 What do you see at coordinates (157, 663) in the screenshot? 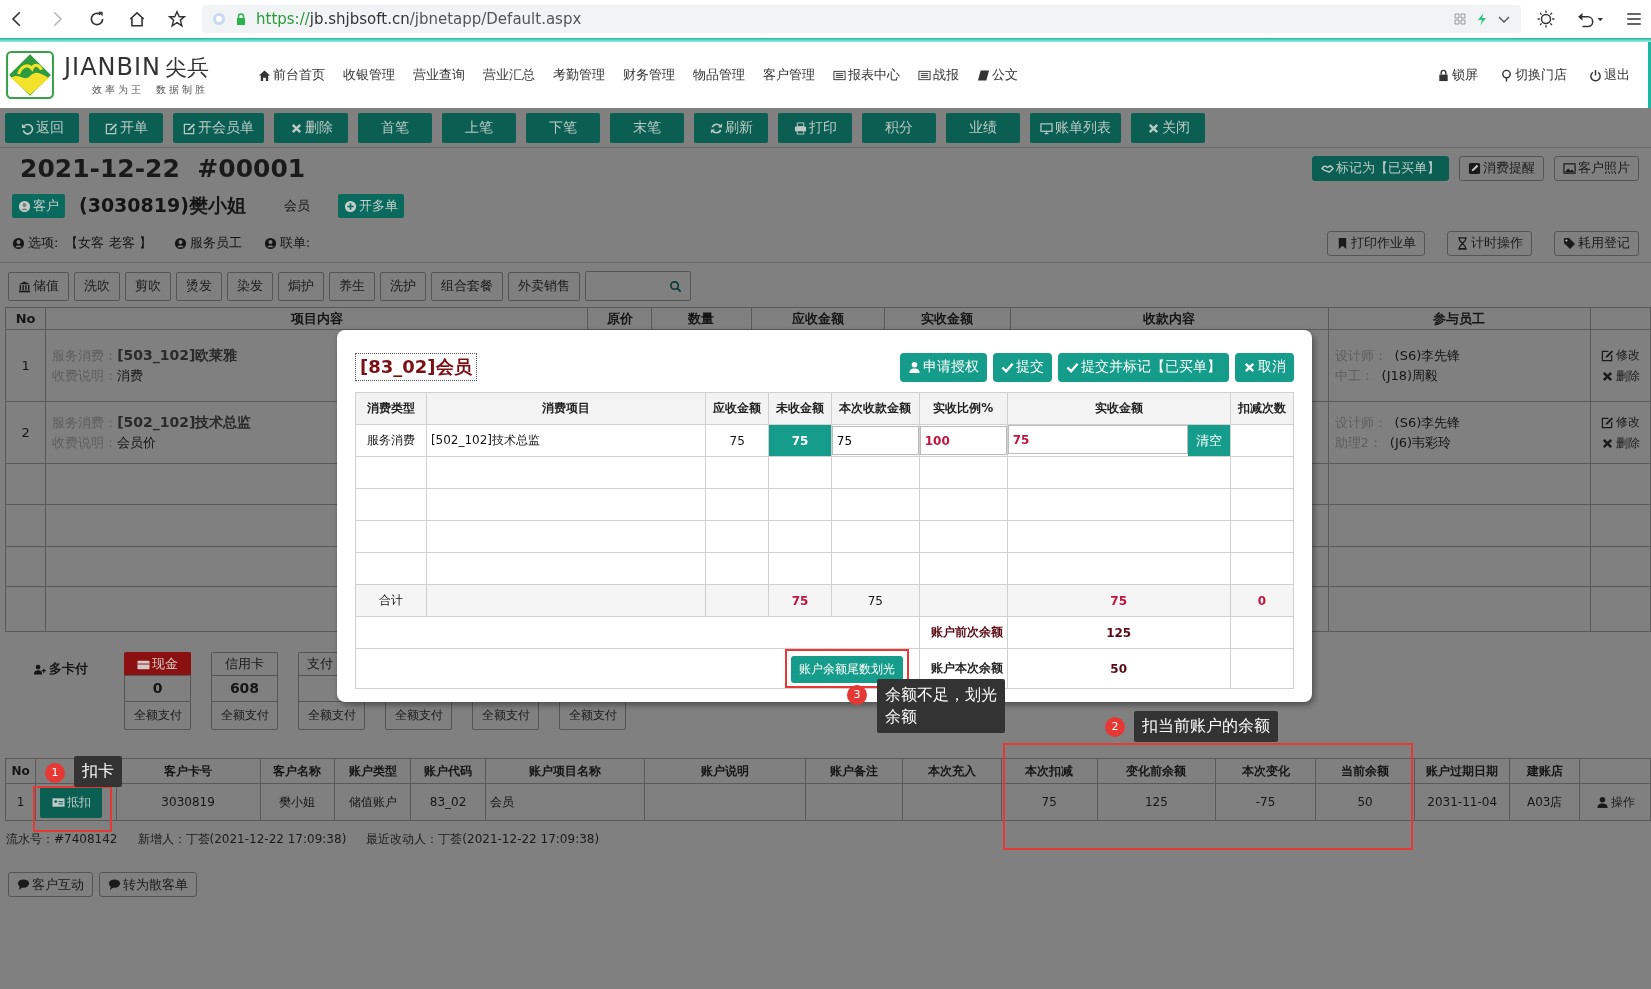
I see `payment-method-header: 现金` at bounding box center [157, 663].